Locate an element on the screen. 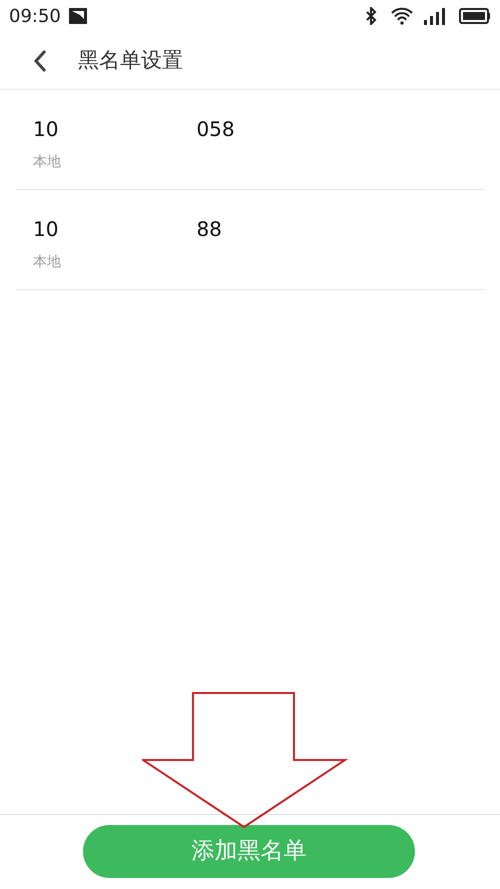 The image size is (500, 889). wifi-icon is located at coordinates (402, 16).